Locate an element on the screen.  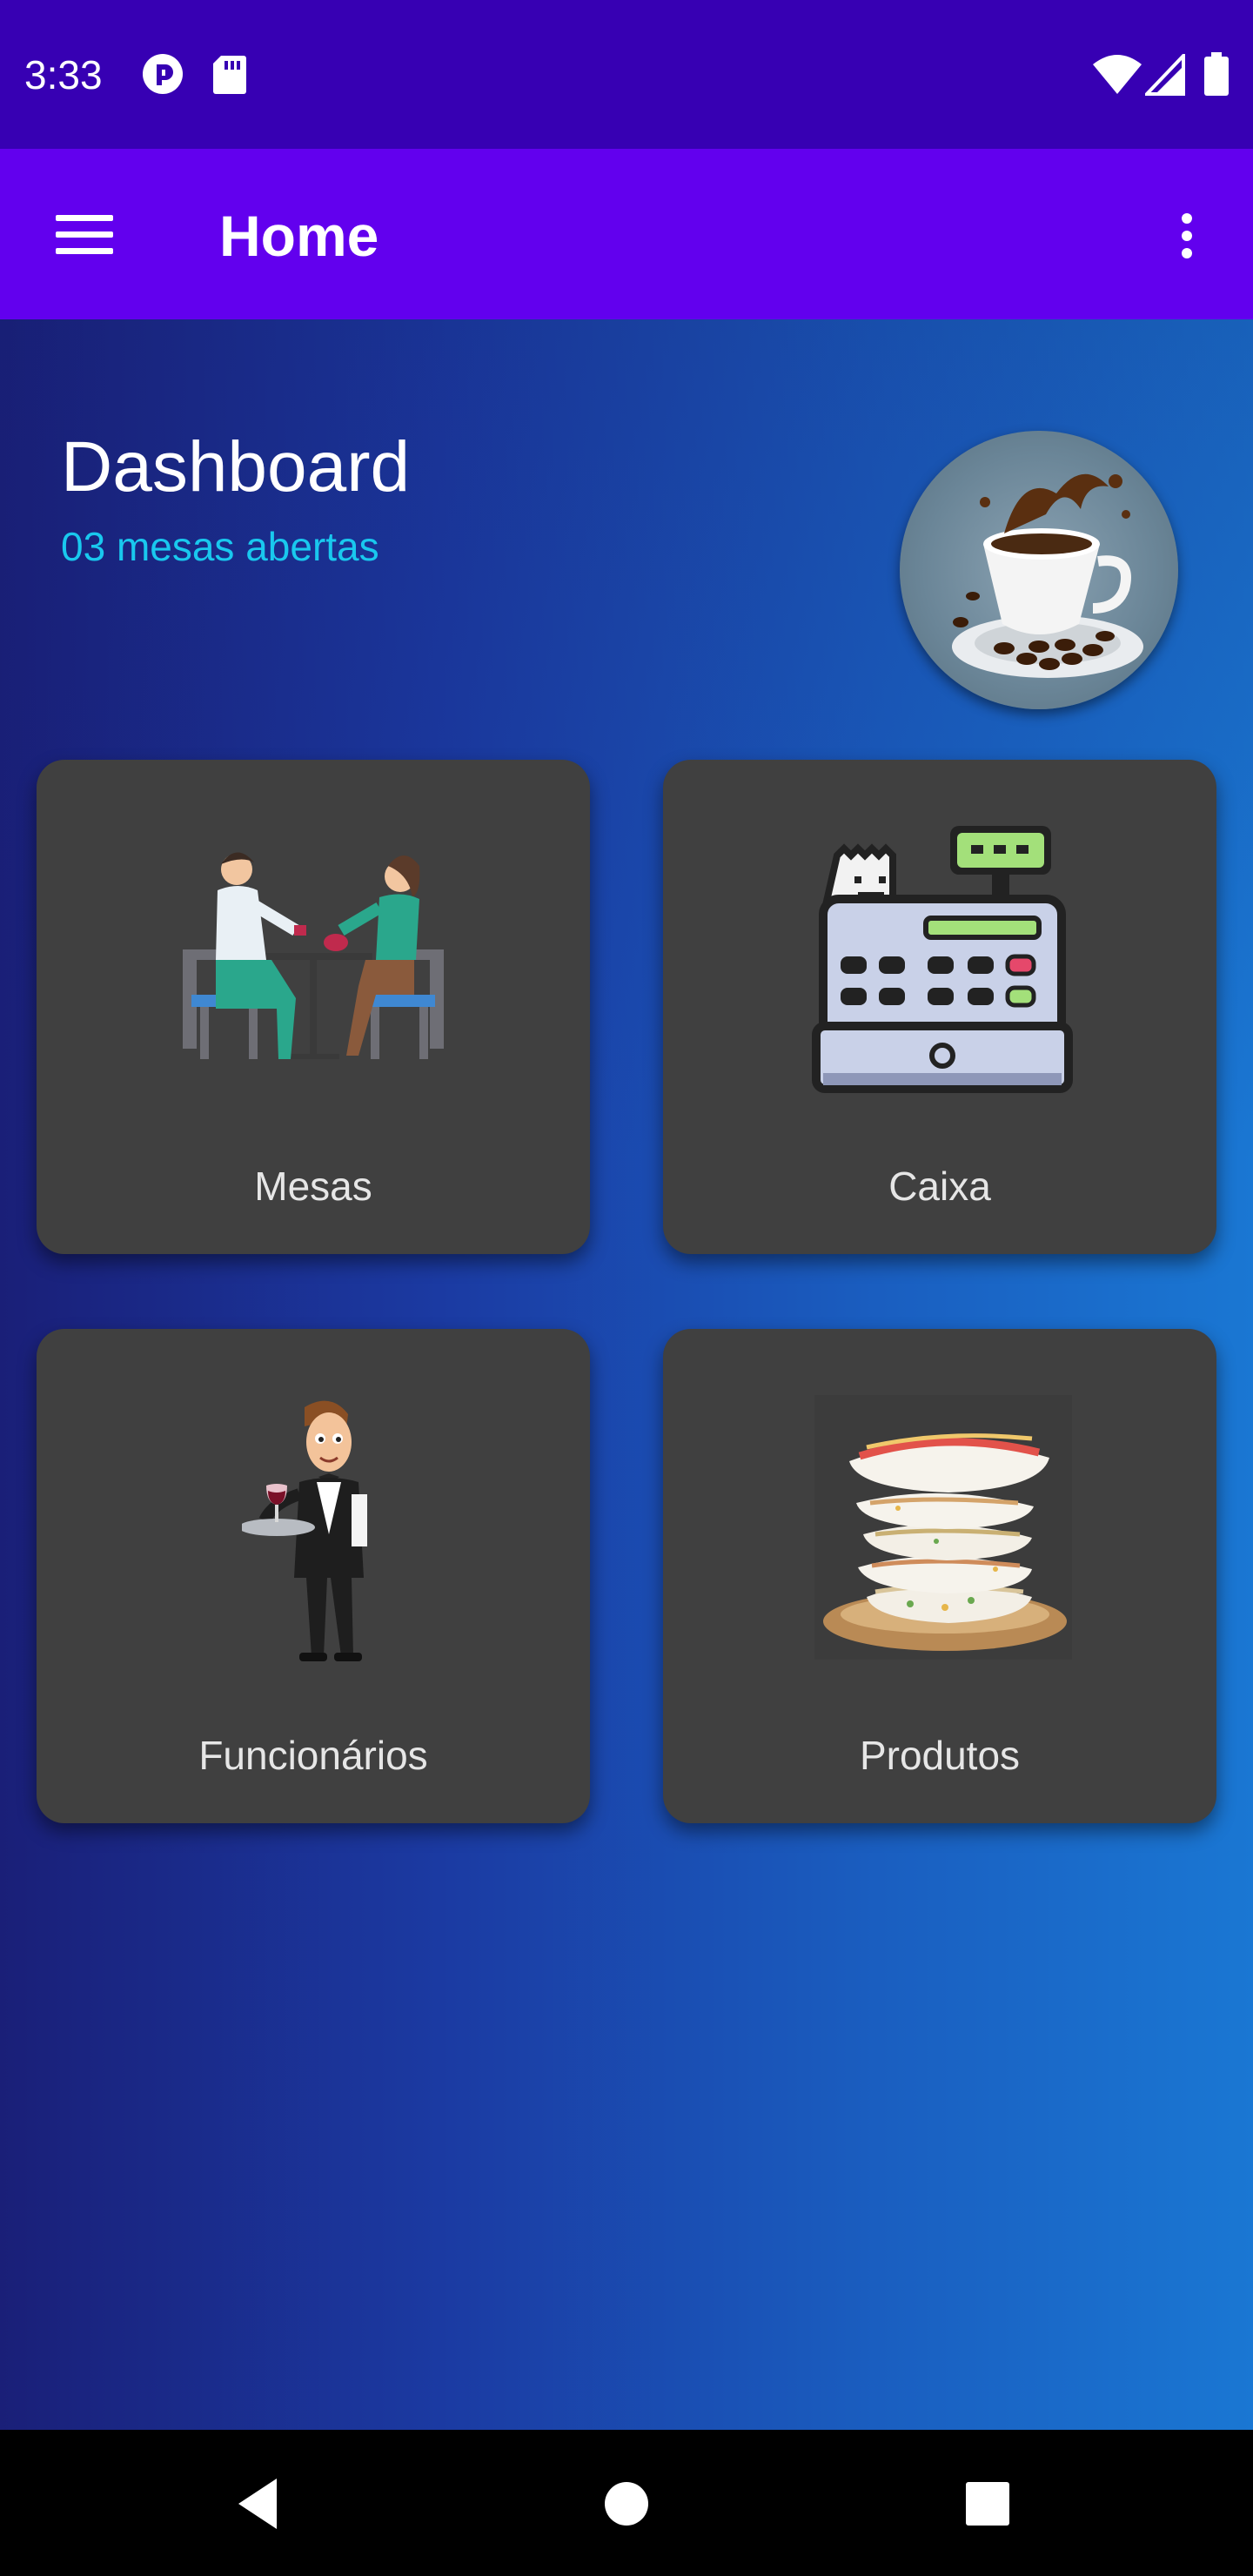
card-caixa: Caixa is located at coordinates (939, 1007).